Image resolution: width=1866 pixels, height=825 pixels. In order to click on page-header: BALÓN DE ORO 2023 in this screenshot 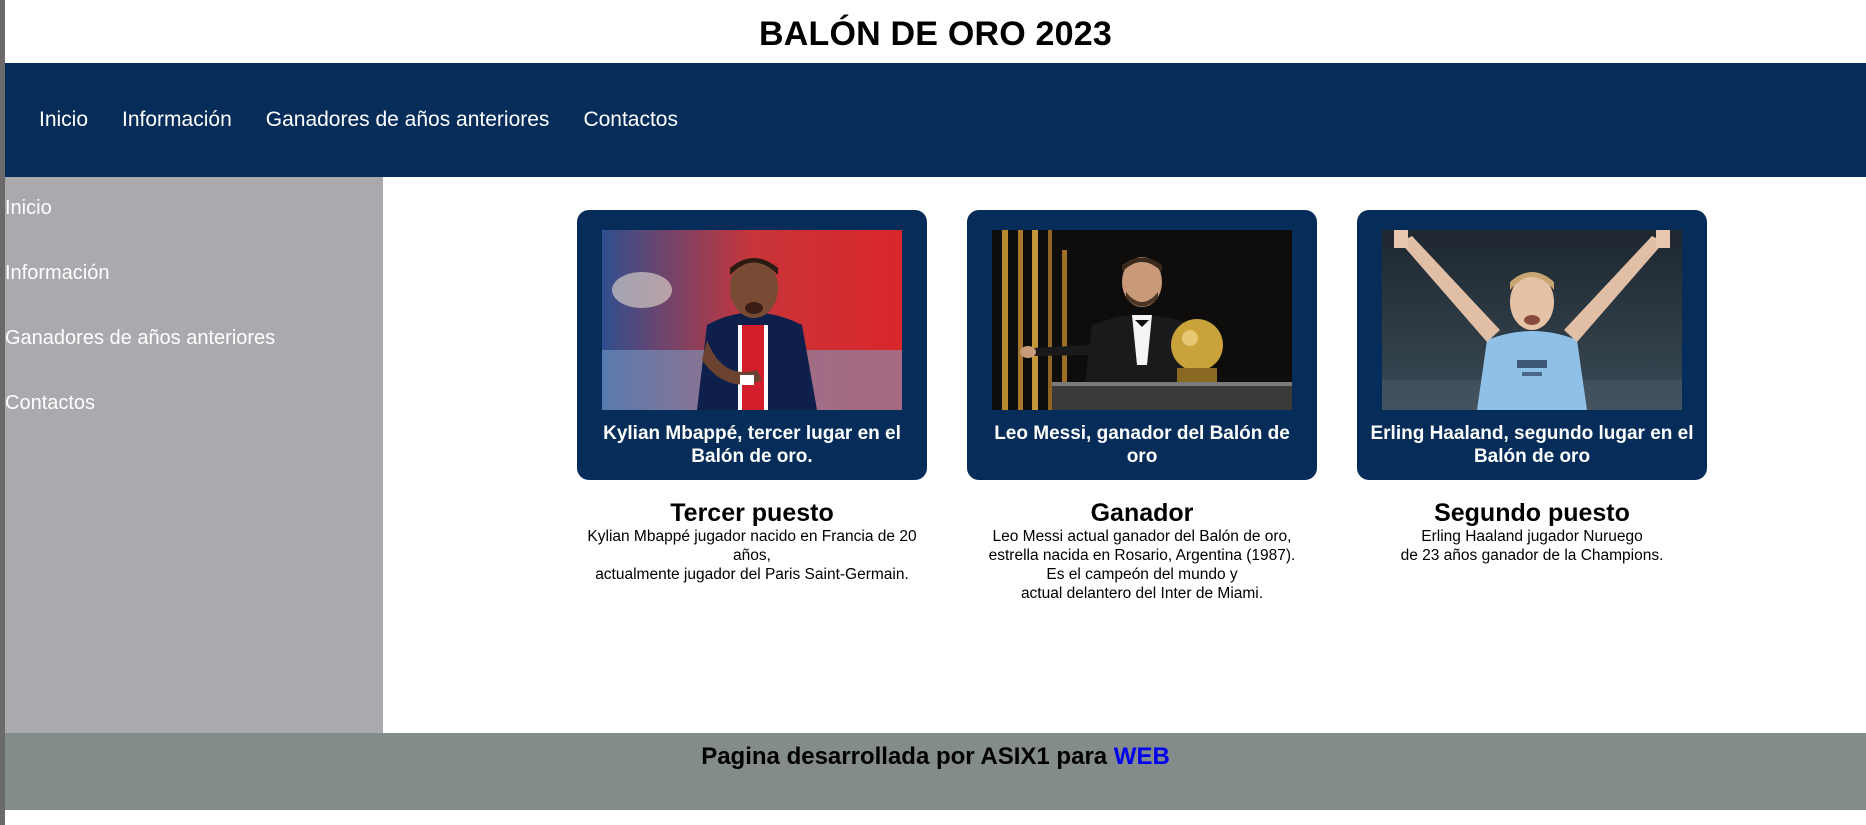, I will do `click(935, 31)`.